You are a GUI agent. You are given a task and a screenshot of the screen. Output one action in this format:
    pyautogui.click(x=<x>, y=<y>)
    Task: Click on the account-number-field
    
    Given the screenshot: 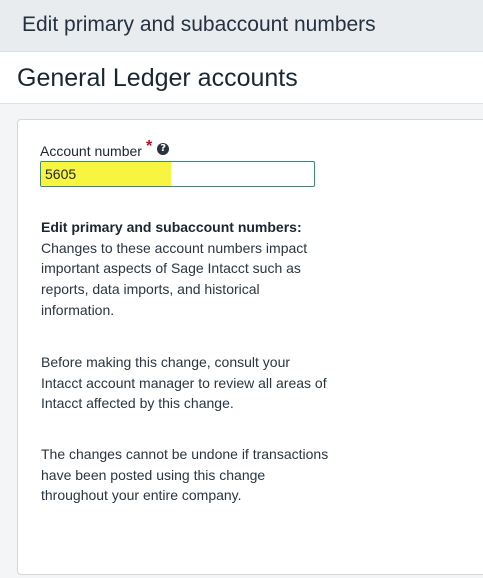 What is the action you would take?
    pyautogui.click(x=177, y=174)
    